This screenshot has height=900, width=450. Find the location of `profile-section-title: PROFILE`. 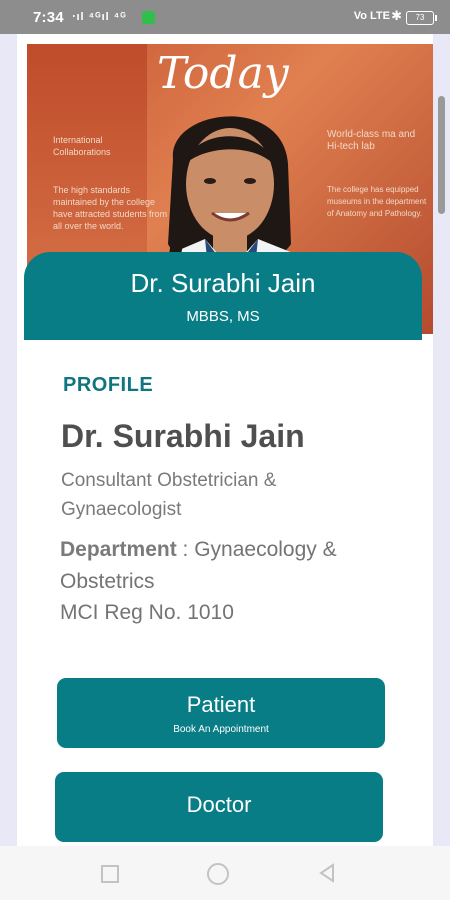

profile-section-title: PROFILE is located at coordinates (108, 385).